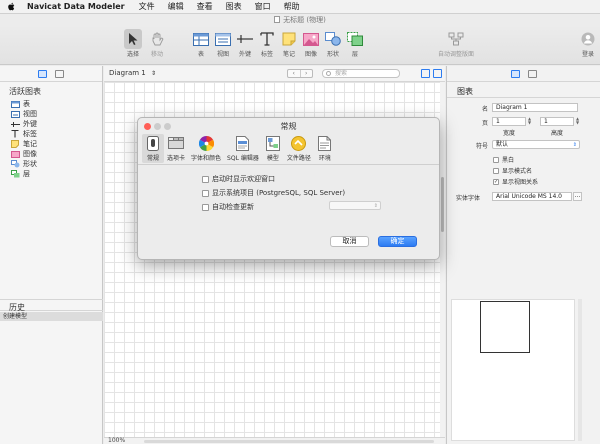 Image resolution: width=600 pixels, height=444 pixels. What do you see at coordinates (147, 6) in the screenshot?
I see `menu-file: 文件` at bounding box center [147, 6].